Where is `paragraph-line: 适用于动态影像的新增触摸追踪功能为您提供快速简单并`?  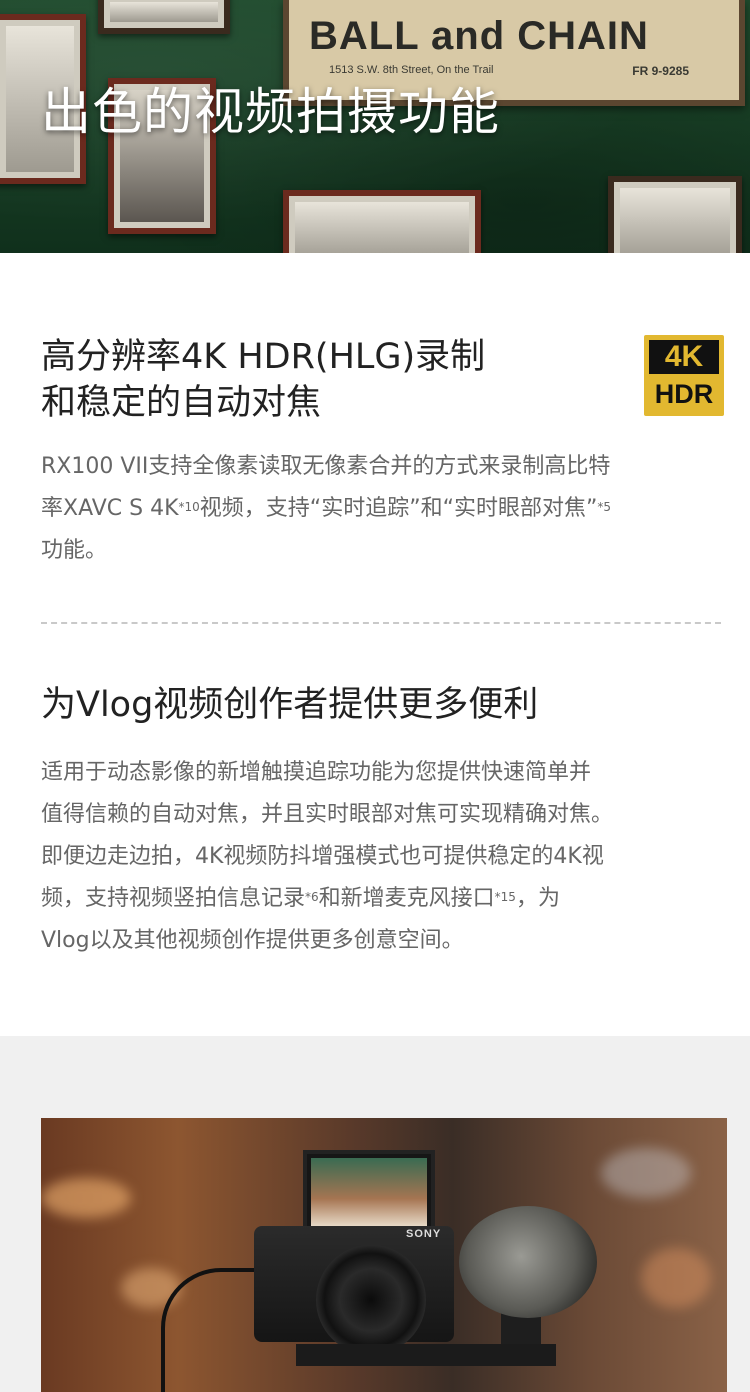 paragraph-line: 适用于动态影像的新增触摸追踪功能为您提供快速简单并 is located at coordinates (316, 772).